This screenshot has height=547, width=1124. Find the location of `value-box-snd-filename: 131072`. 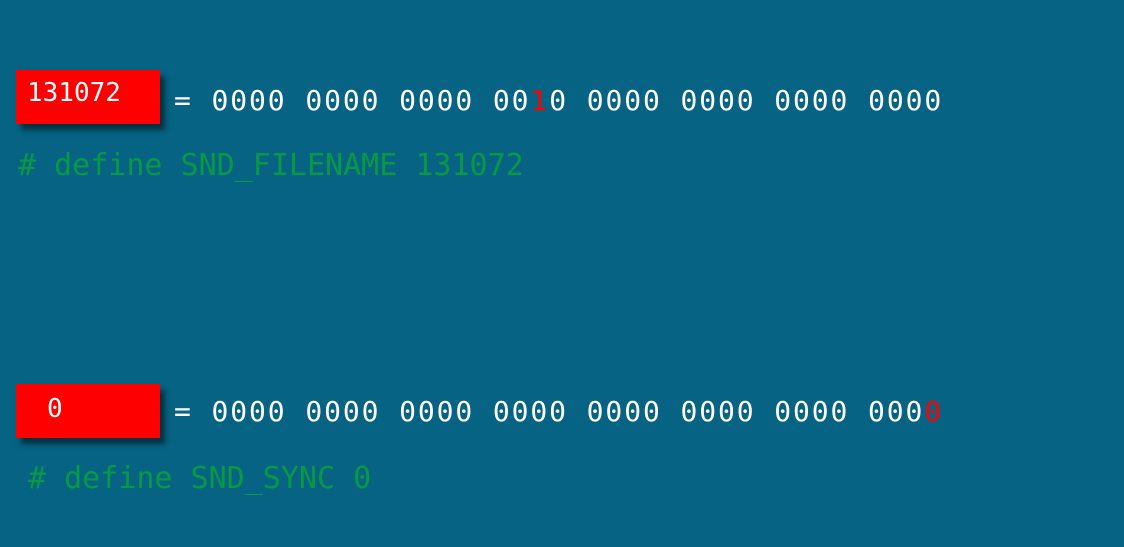

value-box-snd-filename: 131072 is located at coordinates (88, 97).